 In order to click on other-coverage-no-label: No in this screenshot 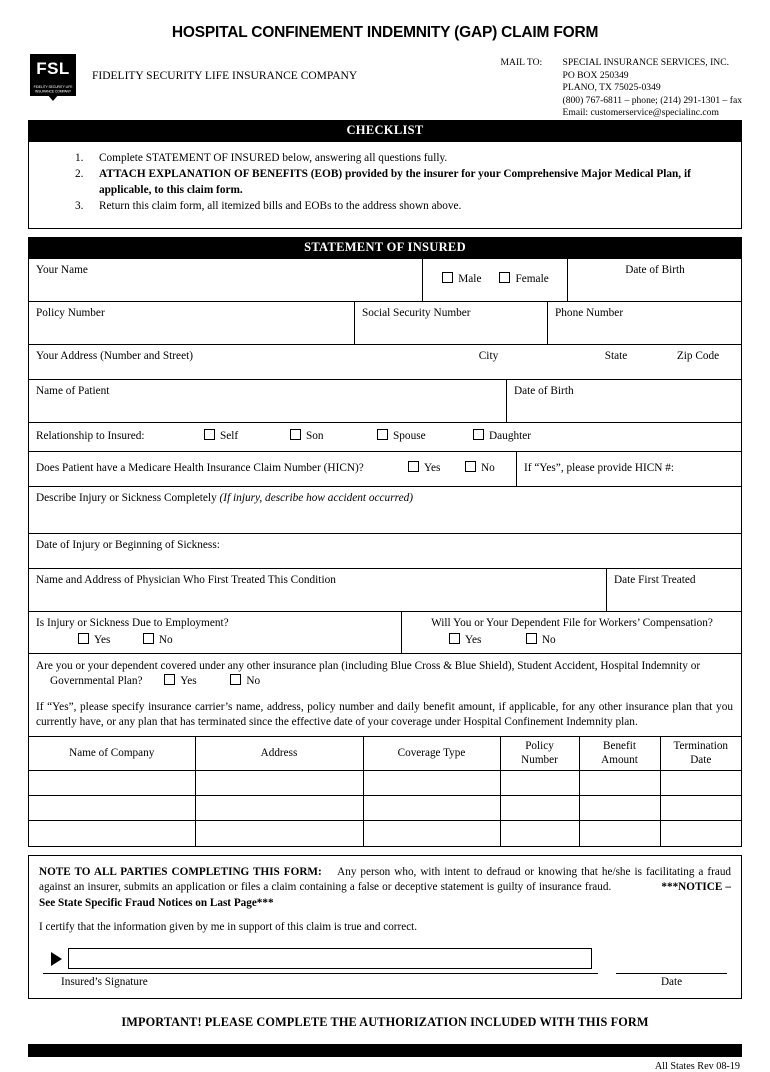, I will do `click(253, 680)`.